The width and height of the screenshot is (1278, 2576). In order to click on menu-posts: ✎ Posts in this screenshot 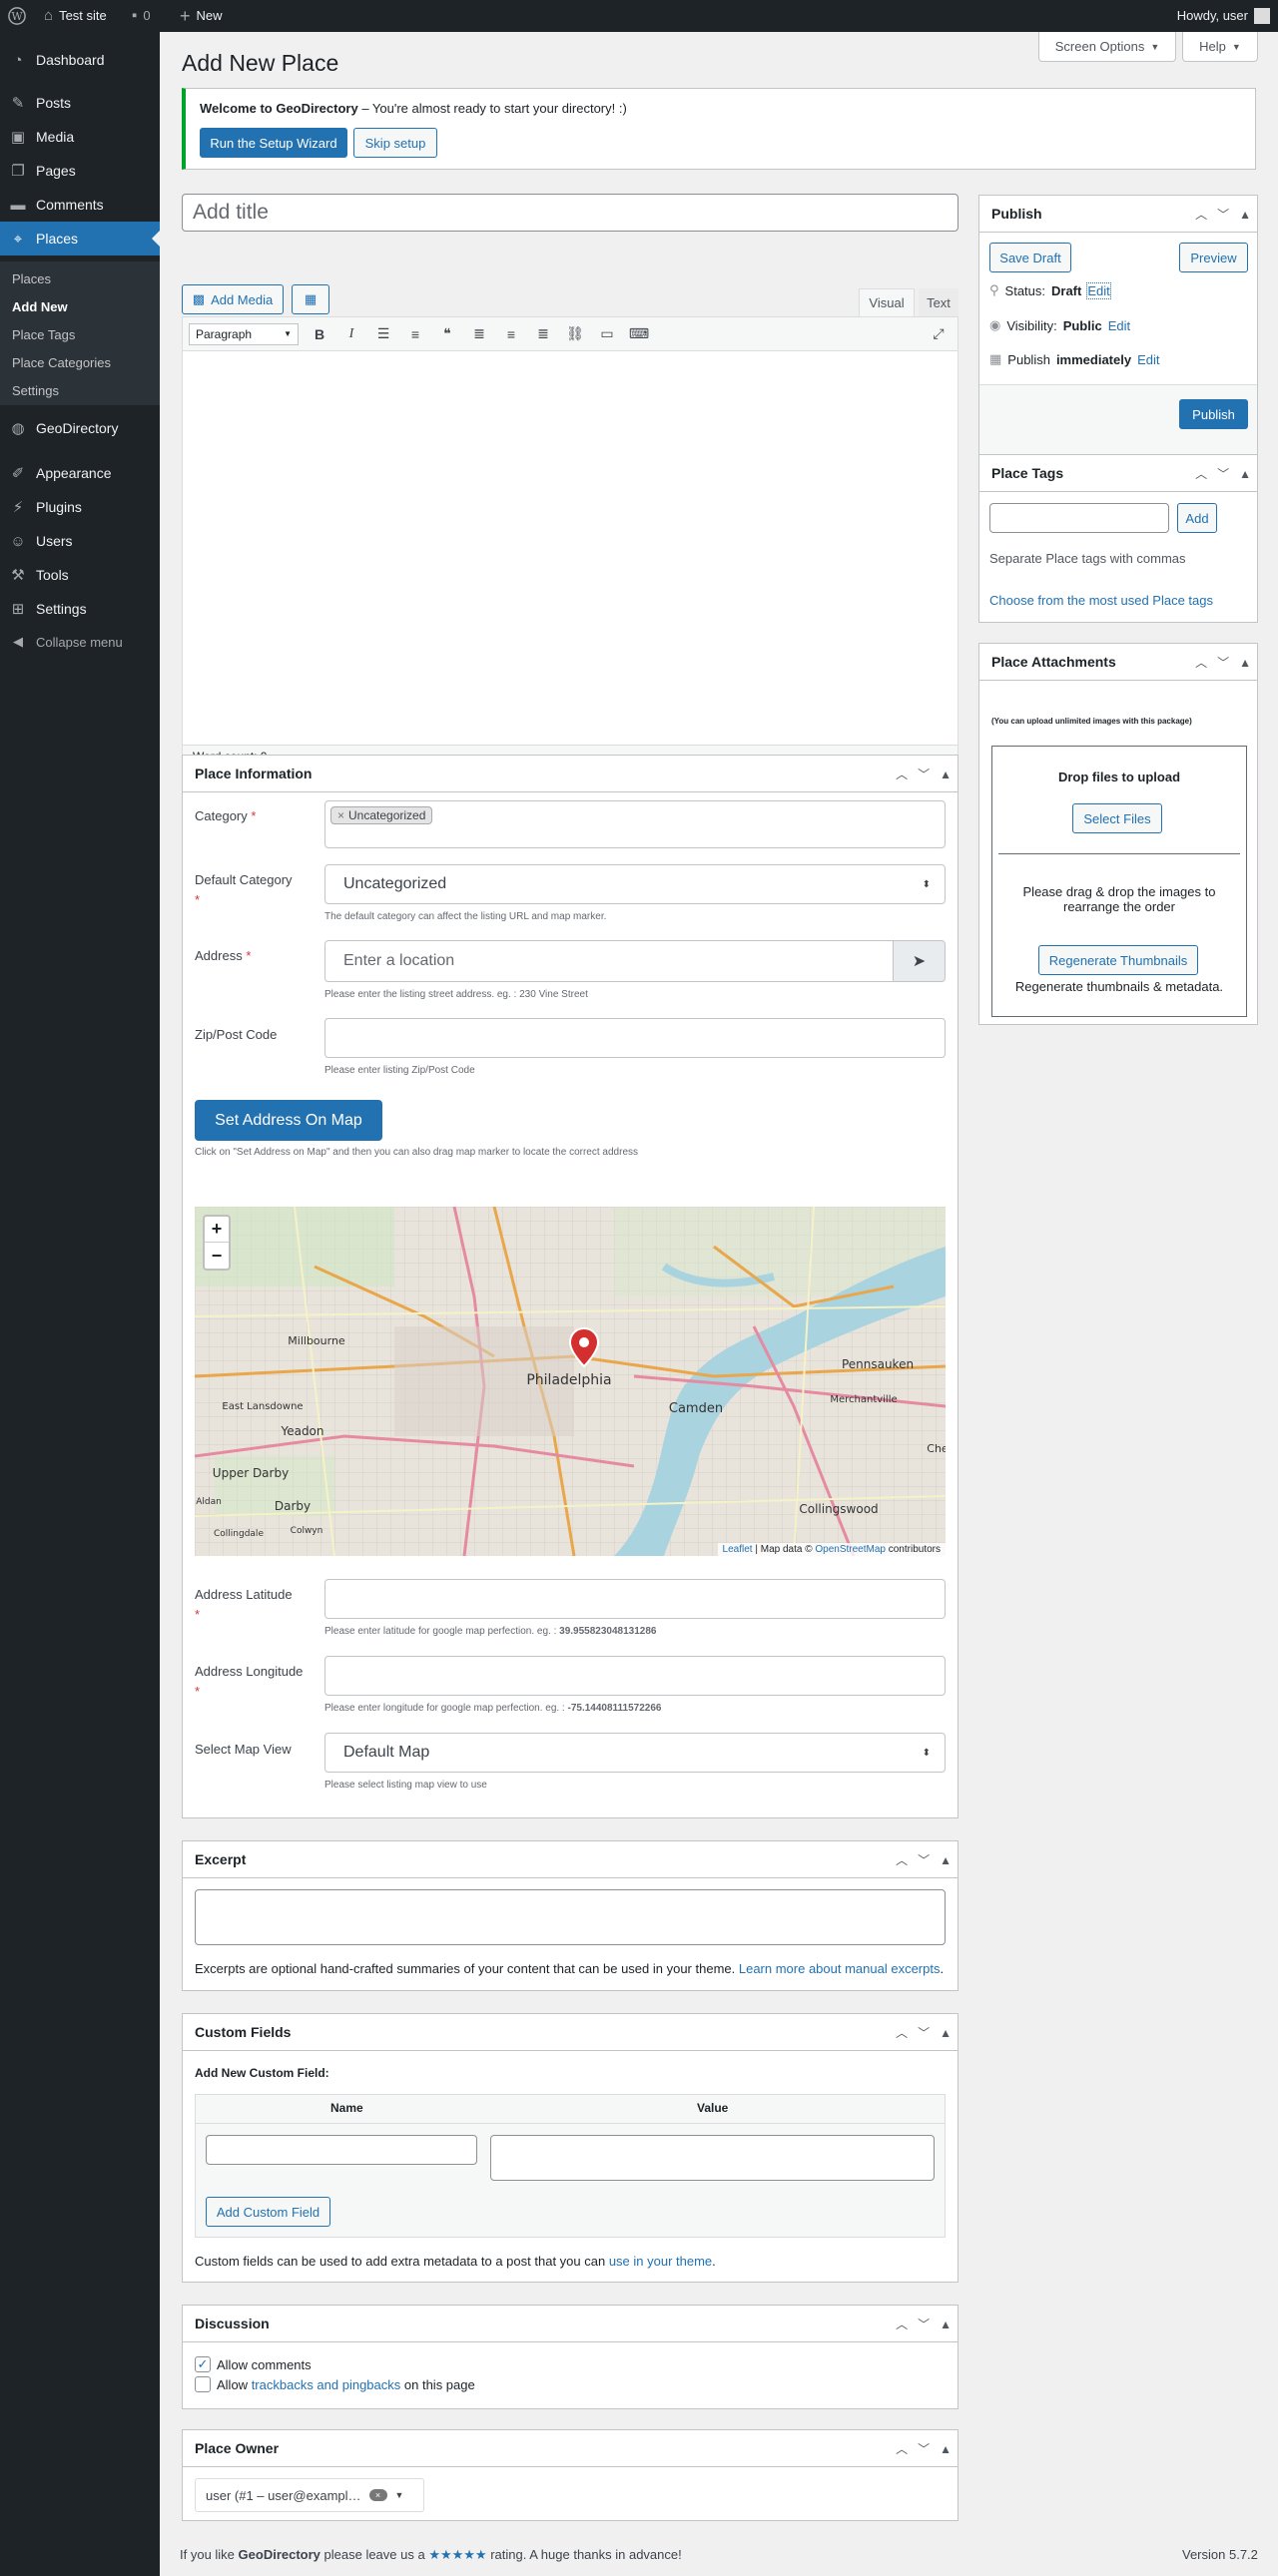, I will do `click(80, 103)`.